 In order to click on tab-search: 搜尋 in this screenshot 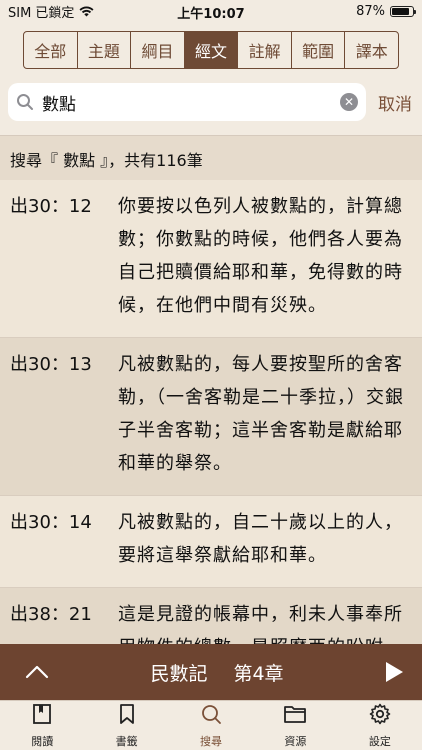, I will do `click(211, 725)`.